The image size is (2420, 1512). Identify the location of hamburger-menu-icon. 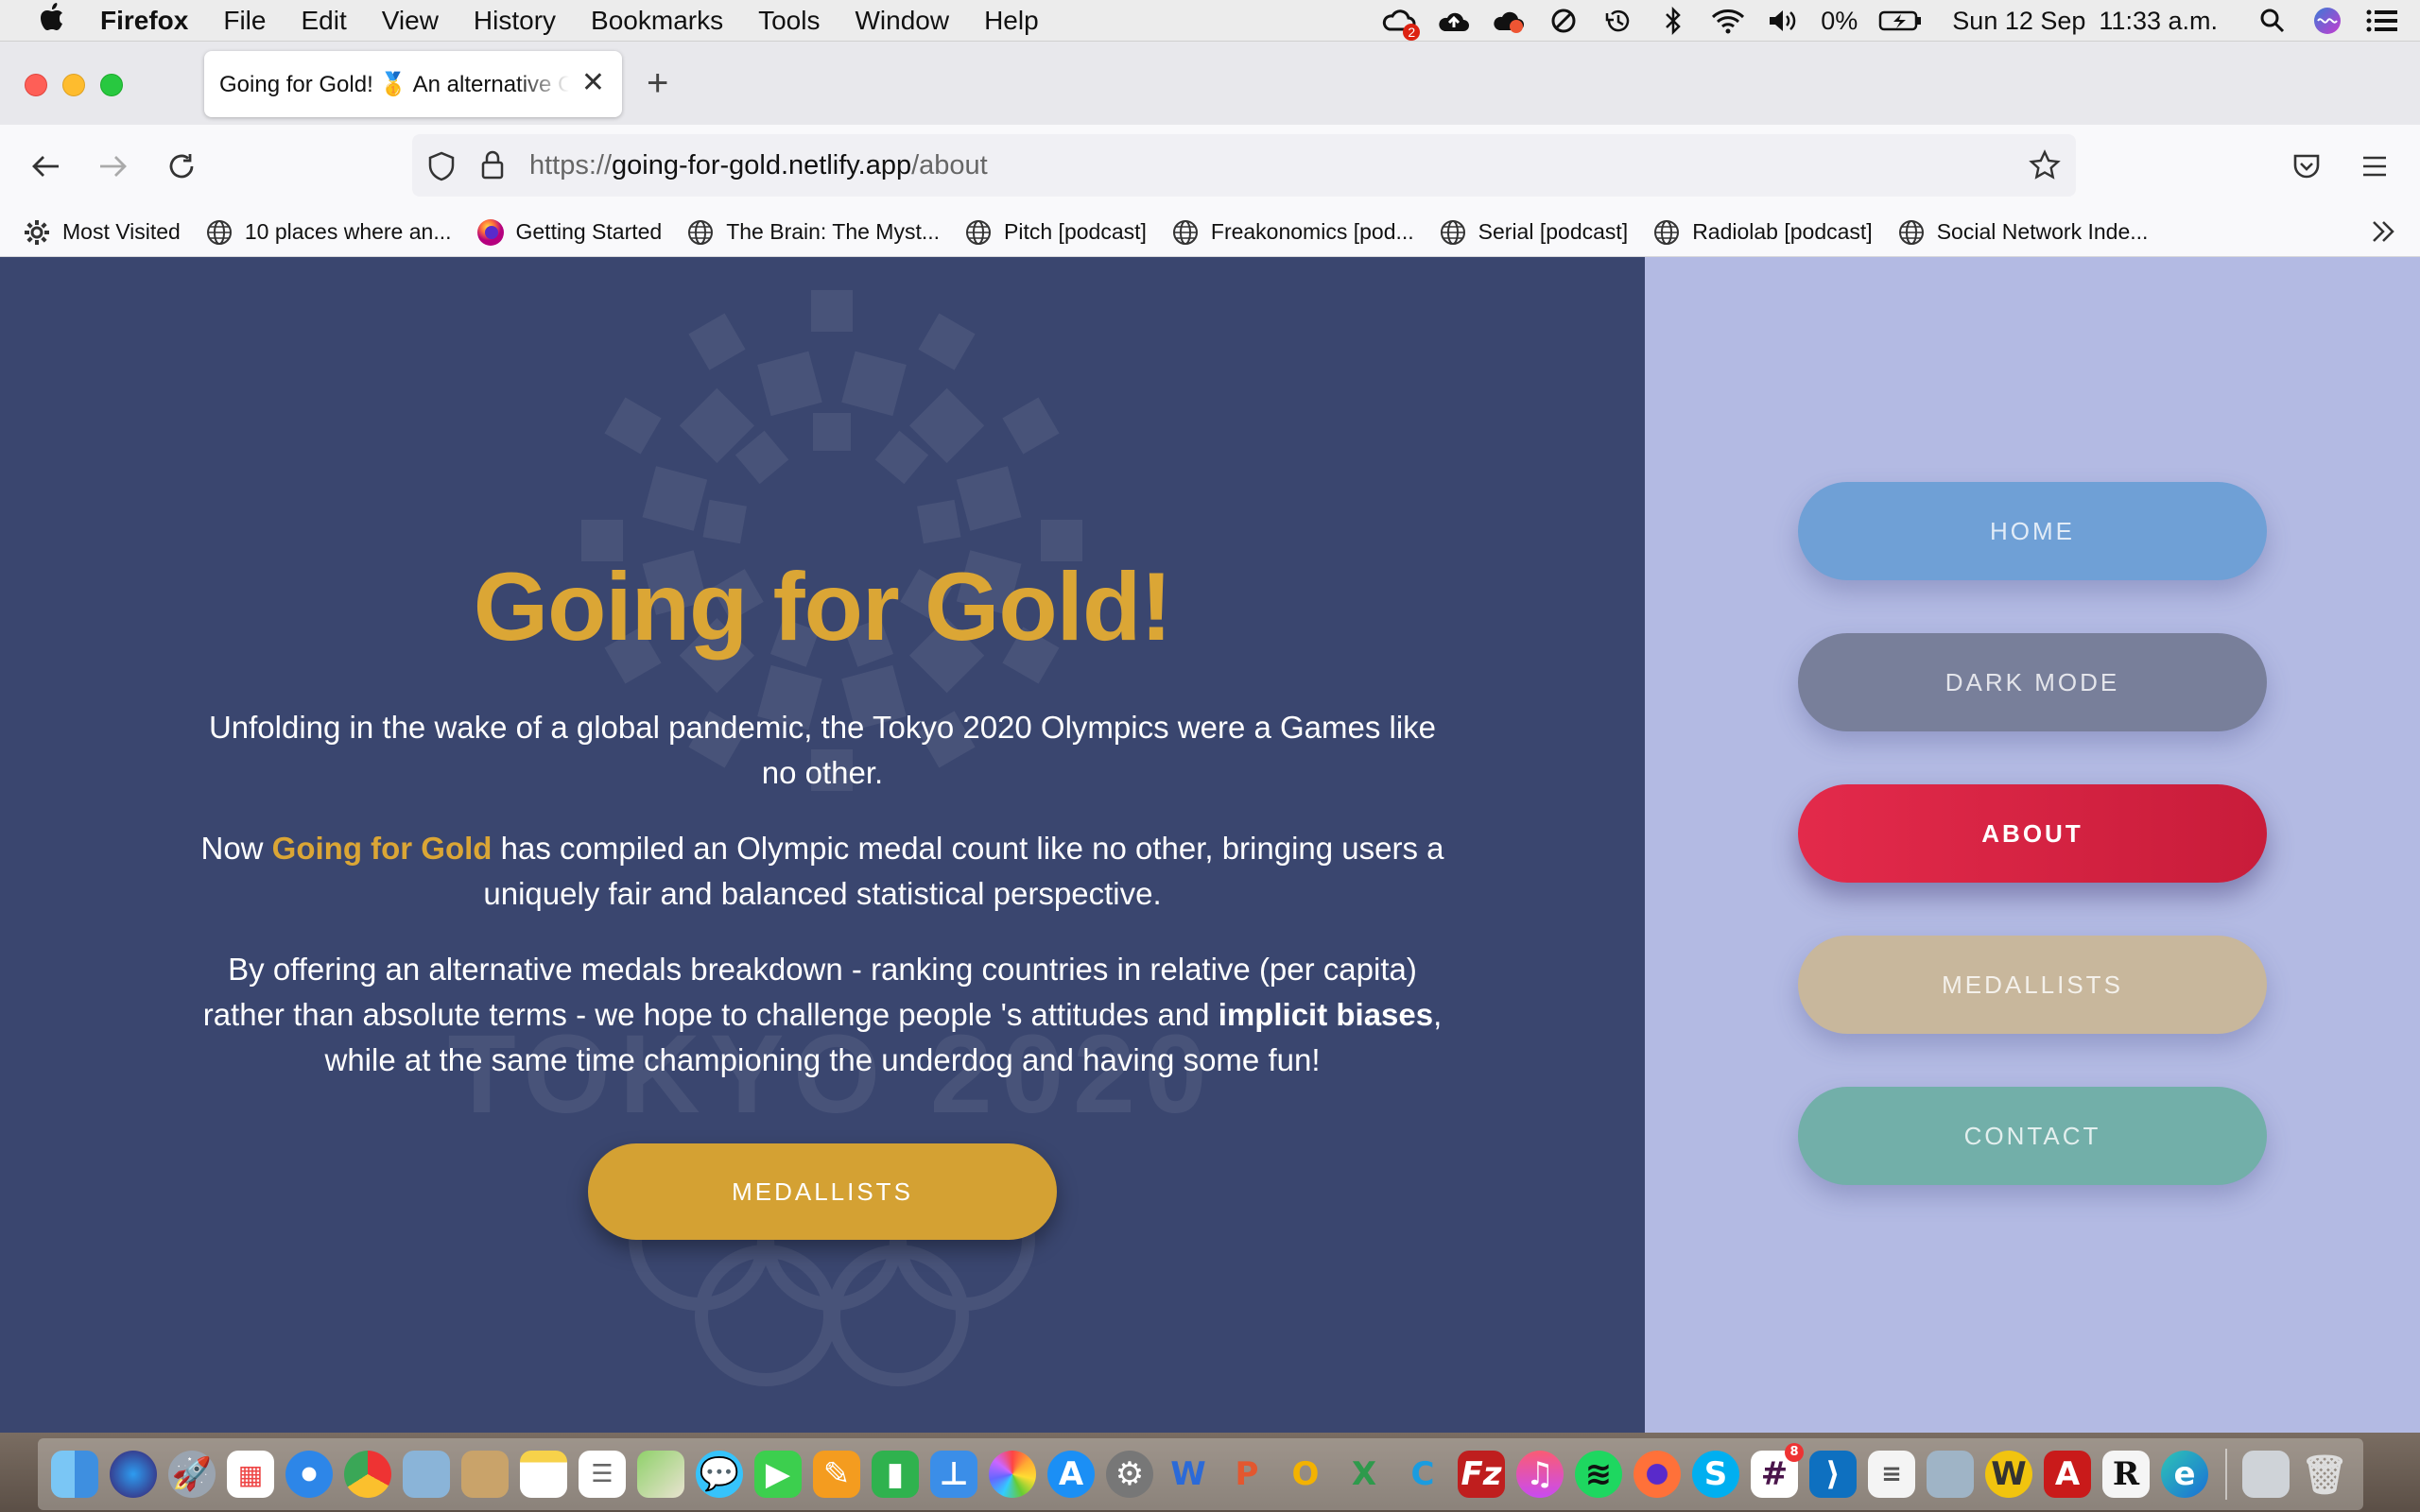
(2374, 166).